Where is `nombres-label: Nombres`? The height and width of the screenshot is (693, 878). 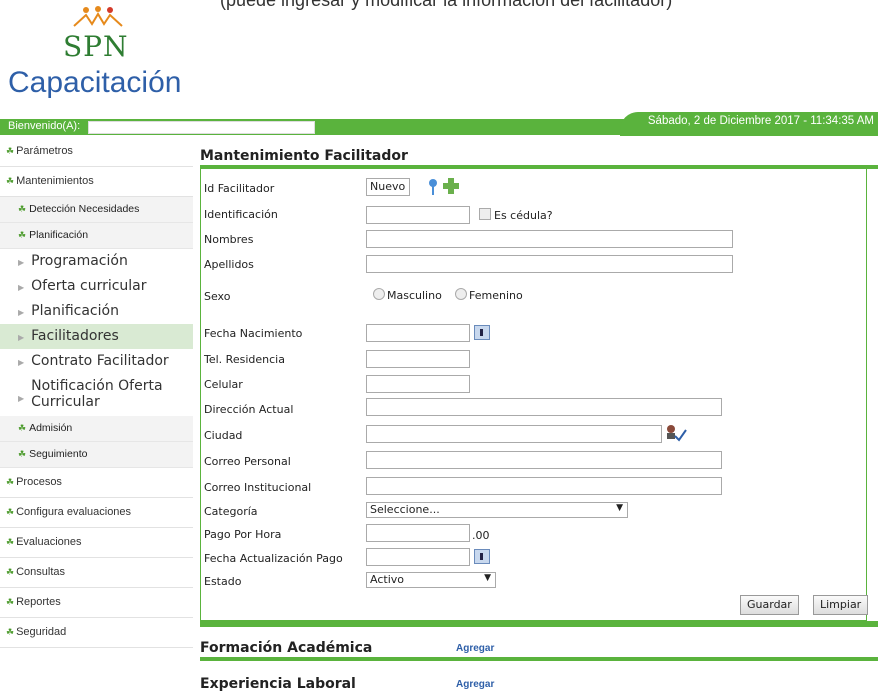
nombres-label: Nombres is located at coordinates (229, 239).